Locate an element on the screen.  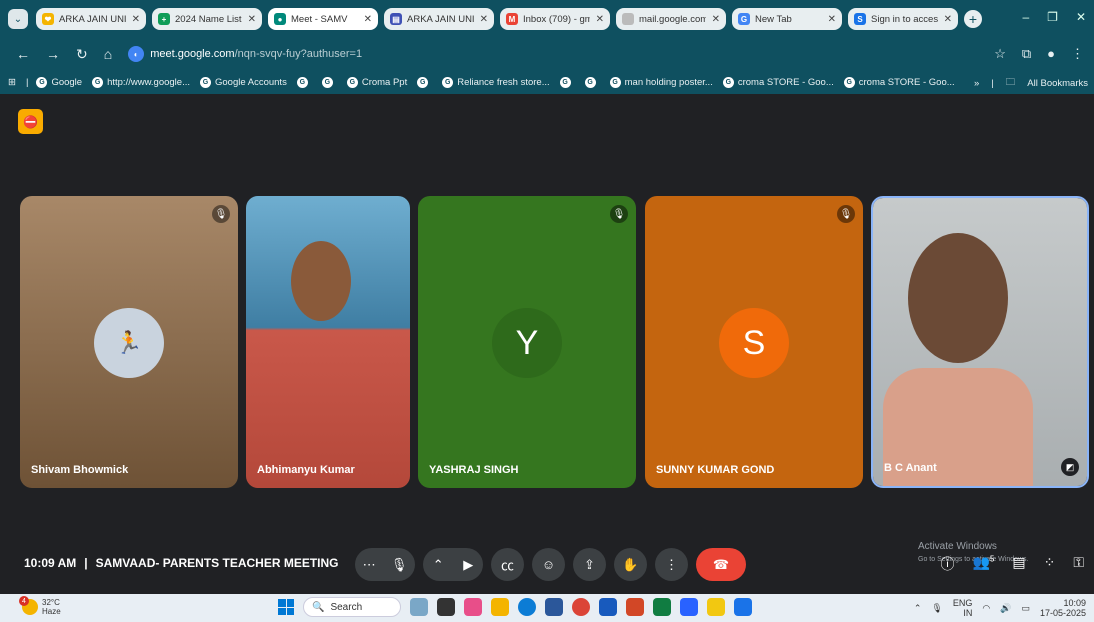
home-icon: ⌂ is located at coordinates (108, 54).